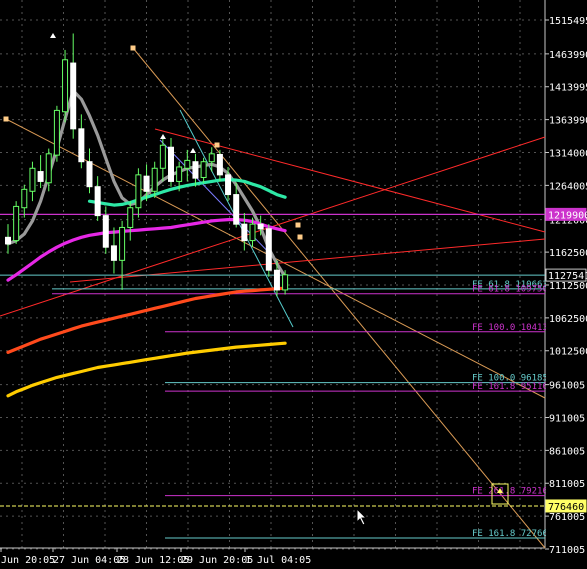  What do you see at coordinates (568, 319) in the screenshot?
I see `price-tick-label: 1062500` at bounding box center [568, 319].